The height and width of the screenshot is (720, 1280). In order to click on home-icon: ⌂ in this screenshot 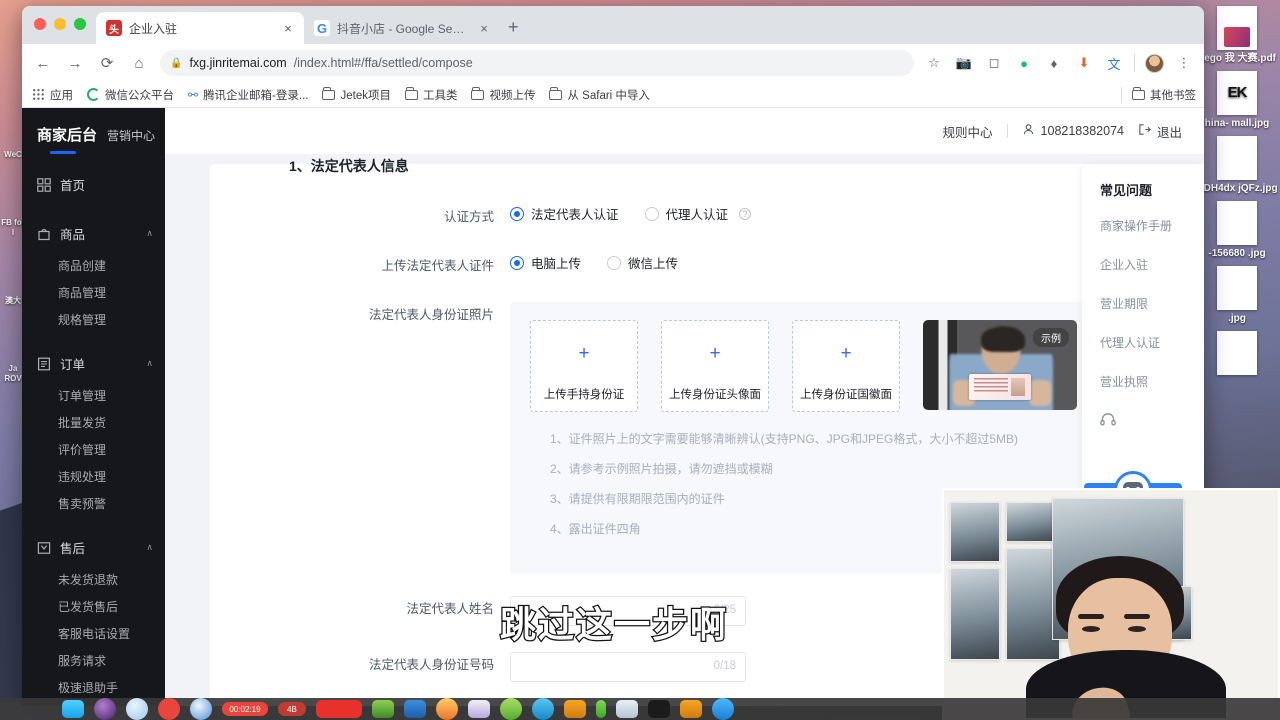, I will do `click(139, 63)`.